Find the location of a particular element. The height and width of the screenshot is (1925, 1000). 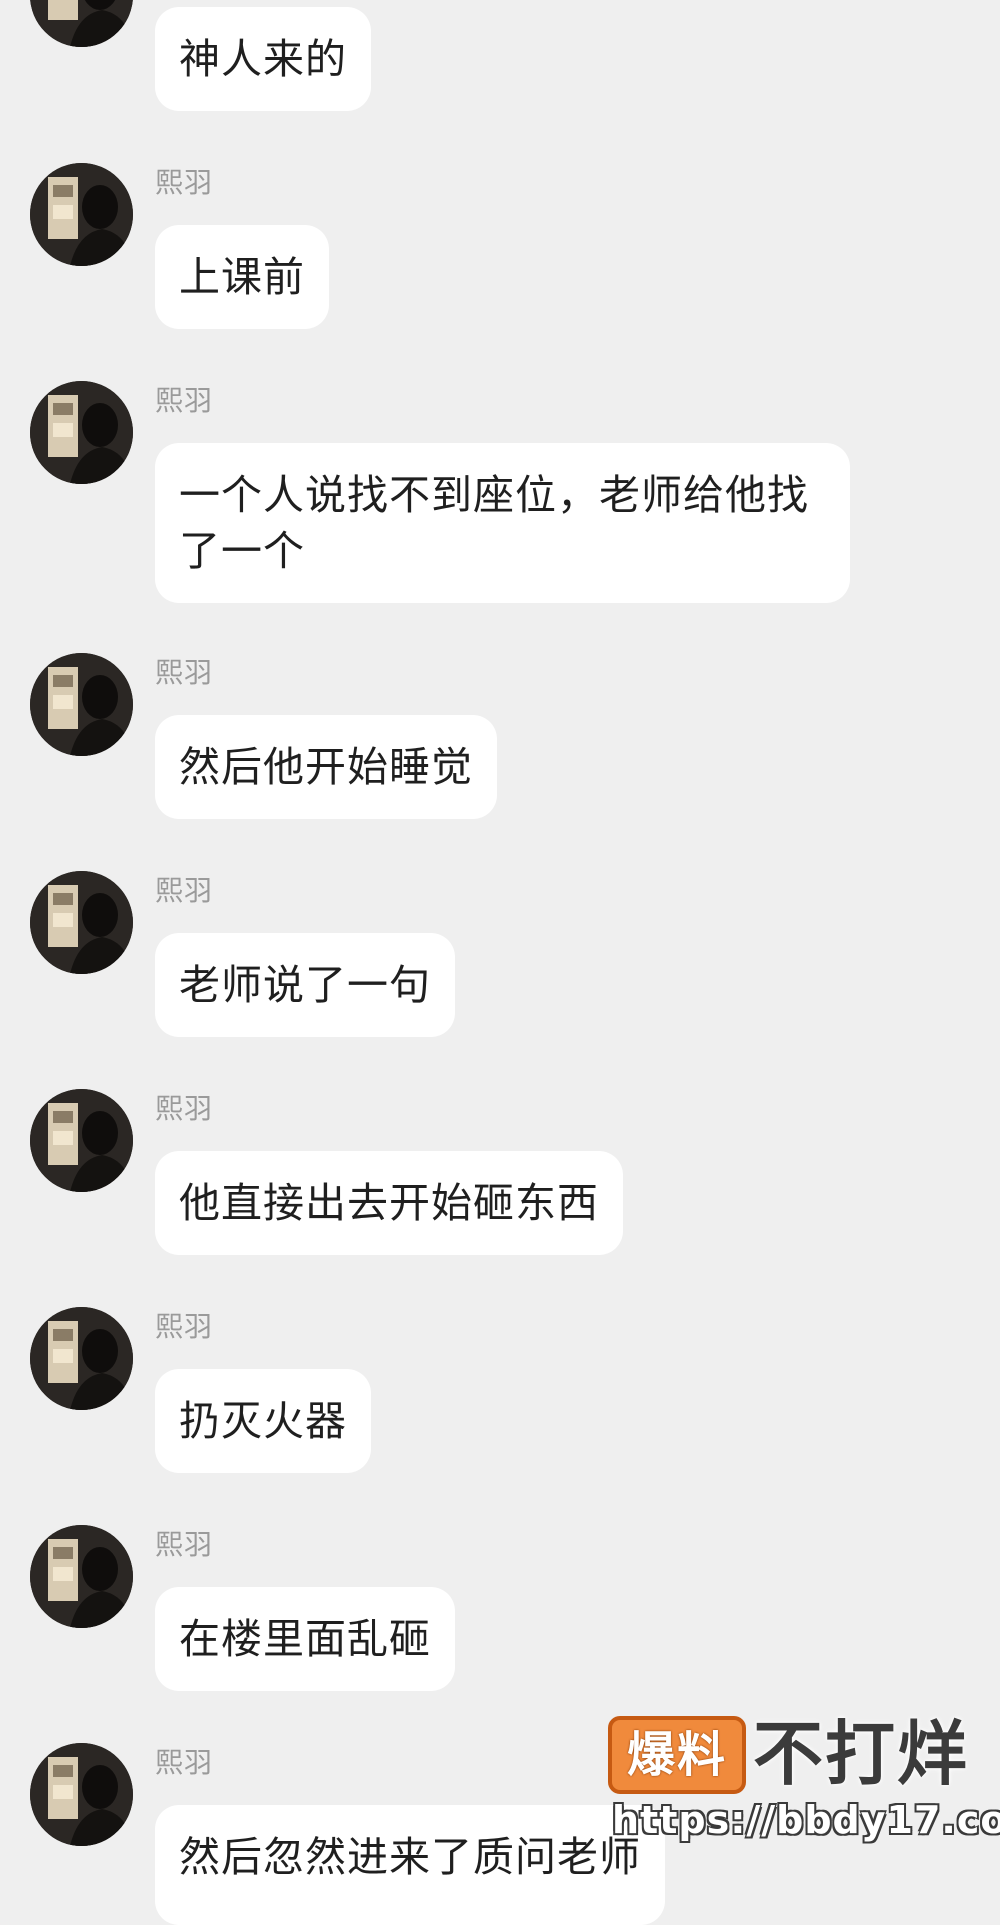

message-text: 扔灭火器 is located at coordinates (263, 1421).